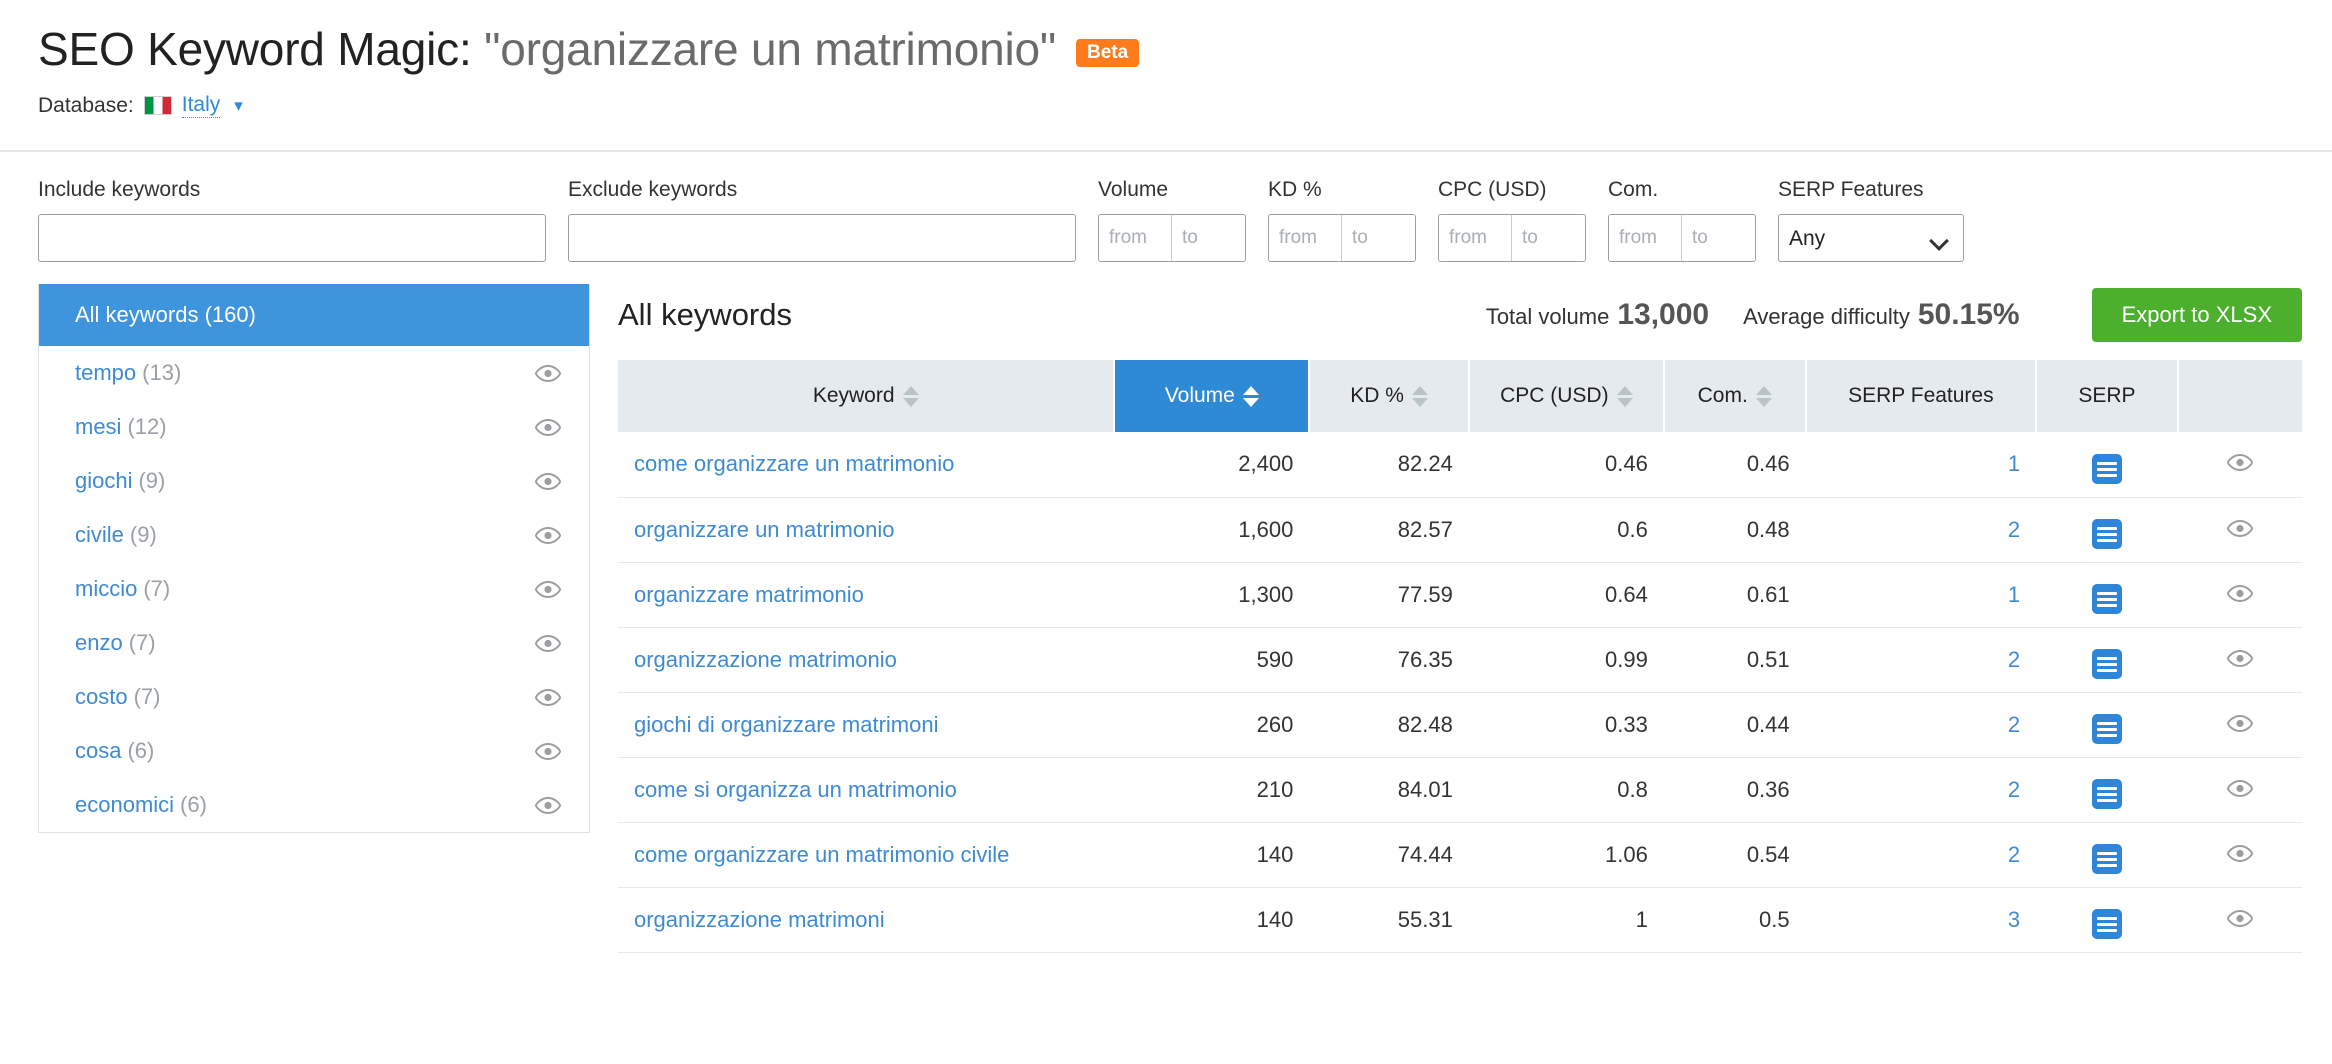  What do you see at coordinates (1389, 396) in the screenshot?
I see `column-header-kd: KD %` at bounding box center [1389, 396].